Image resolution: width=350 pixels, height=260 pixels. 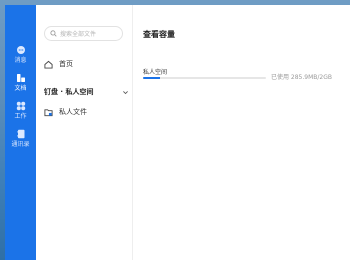 What do you see at coordinates (48, 64) in the screenshot?
I see `home-icon` at bounding box center [48, 64].